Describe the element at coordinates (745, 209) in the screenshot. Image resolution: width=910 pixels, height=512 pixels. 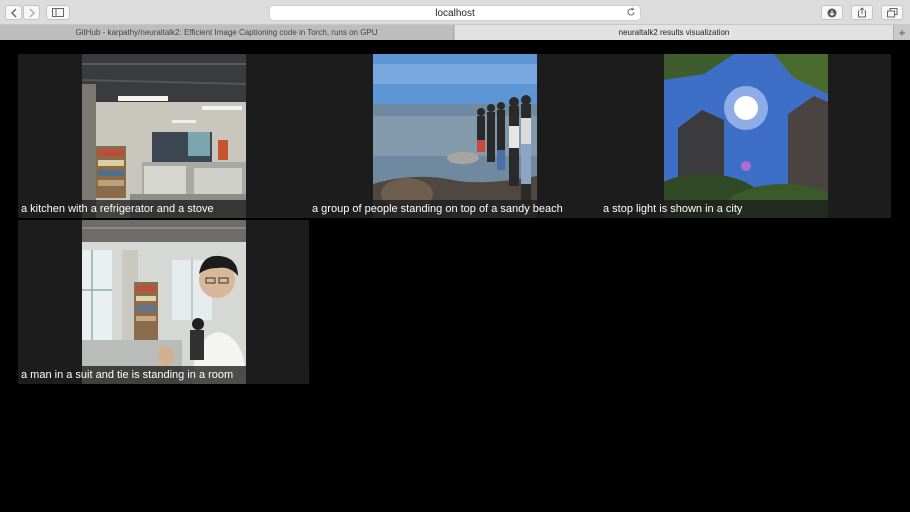
I see `result-caption: a stop light is shown in a city` at that location.